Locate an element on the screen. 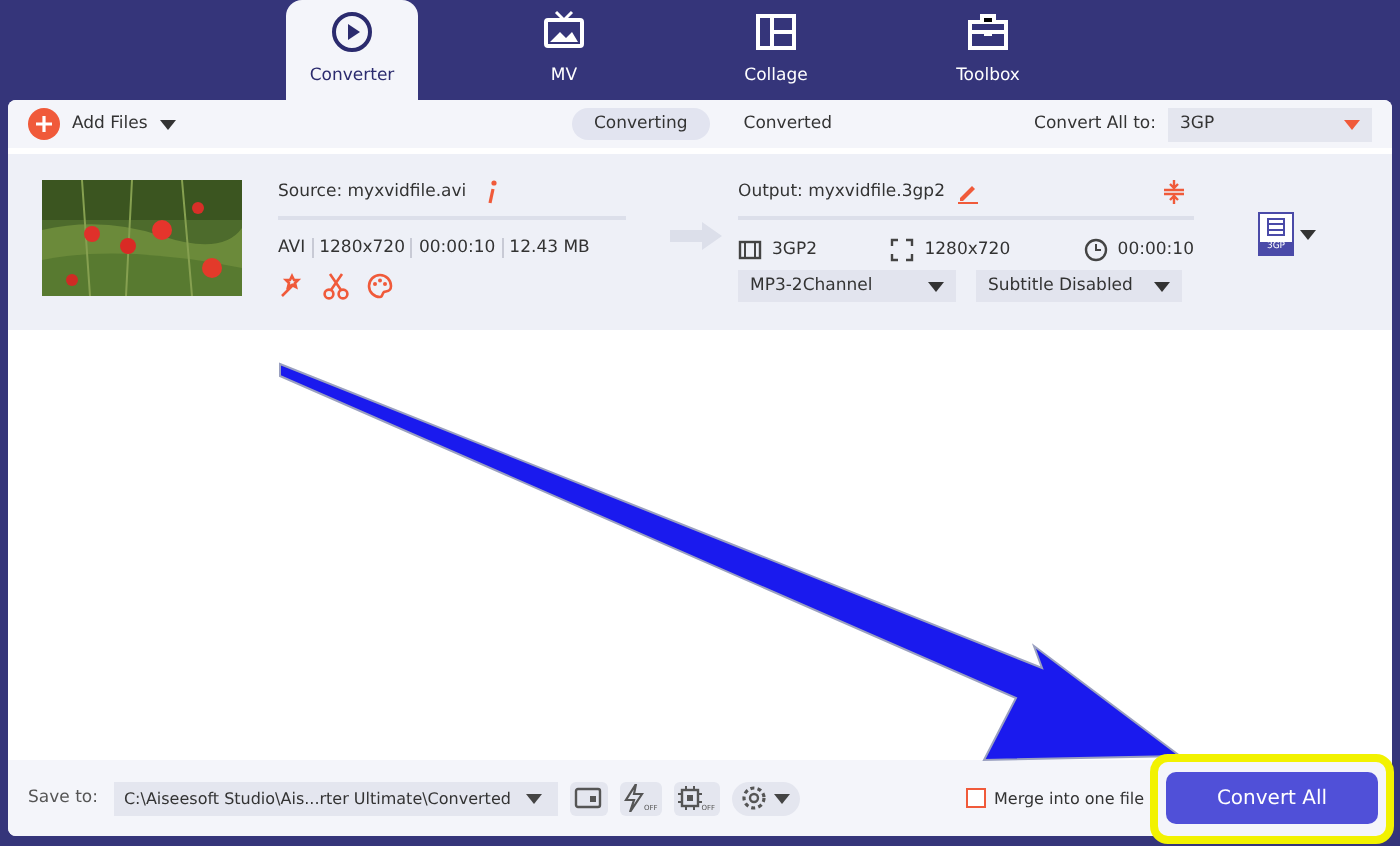  scissors-icon is located at coordinates (336, 286).